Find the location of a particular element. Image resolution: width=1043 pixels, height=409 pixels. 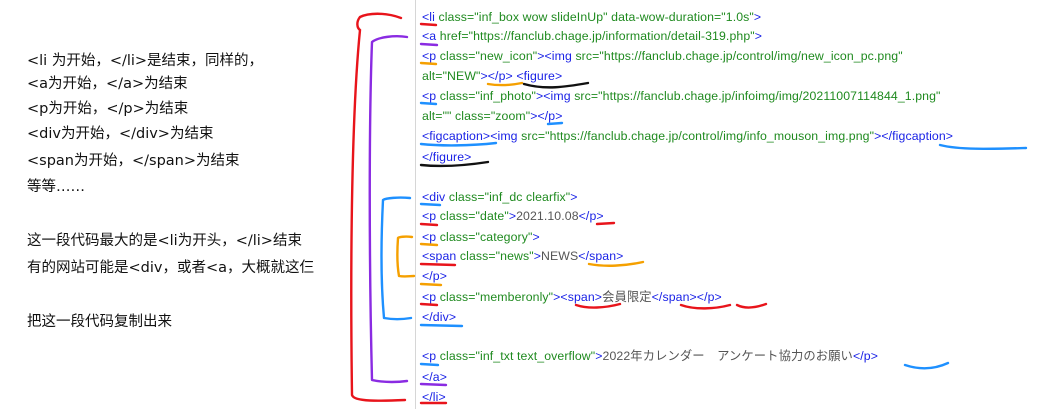

code-token-tag: </span> is located at coordinates (601, 256).